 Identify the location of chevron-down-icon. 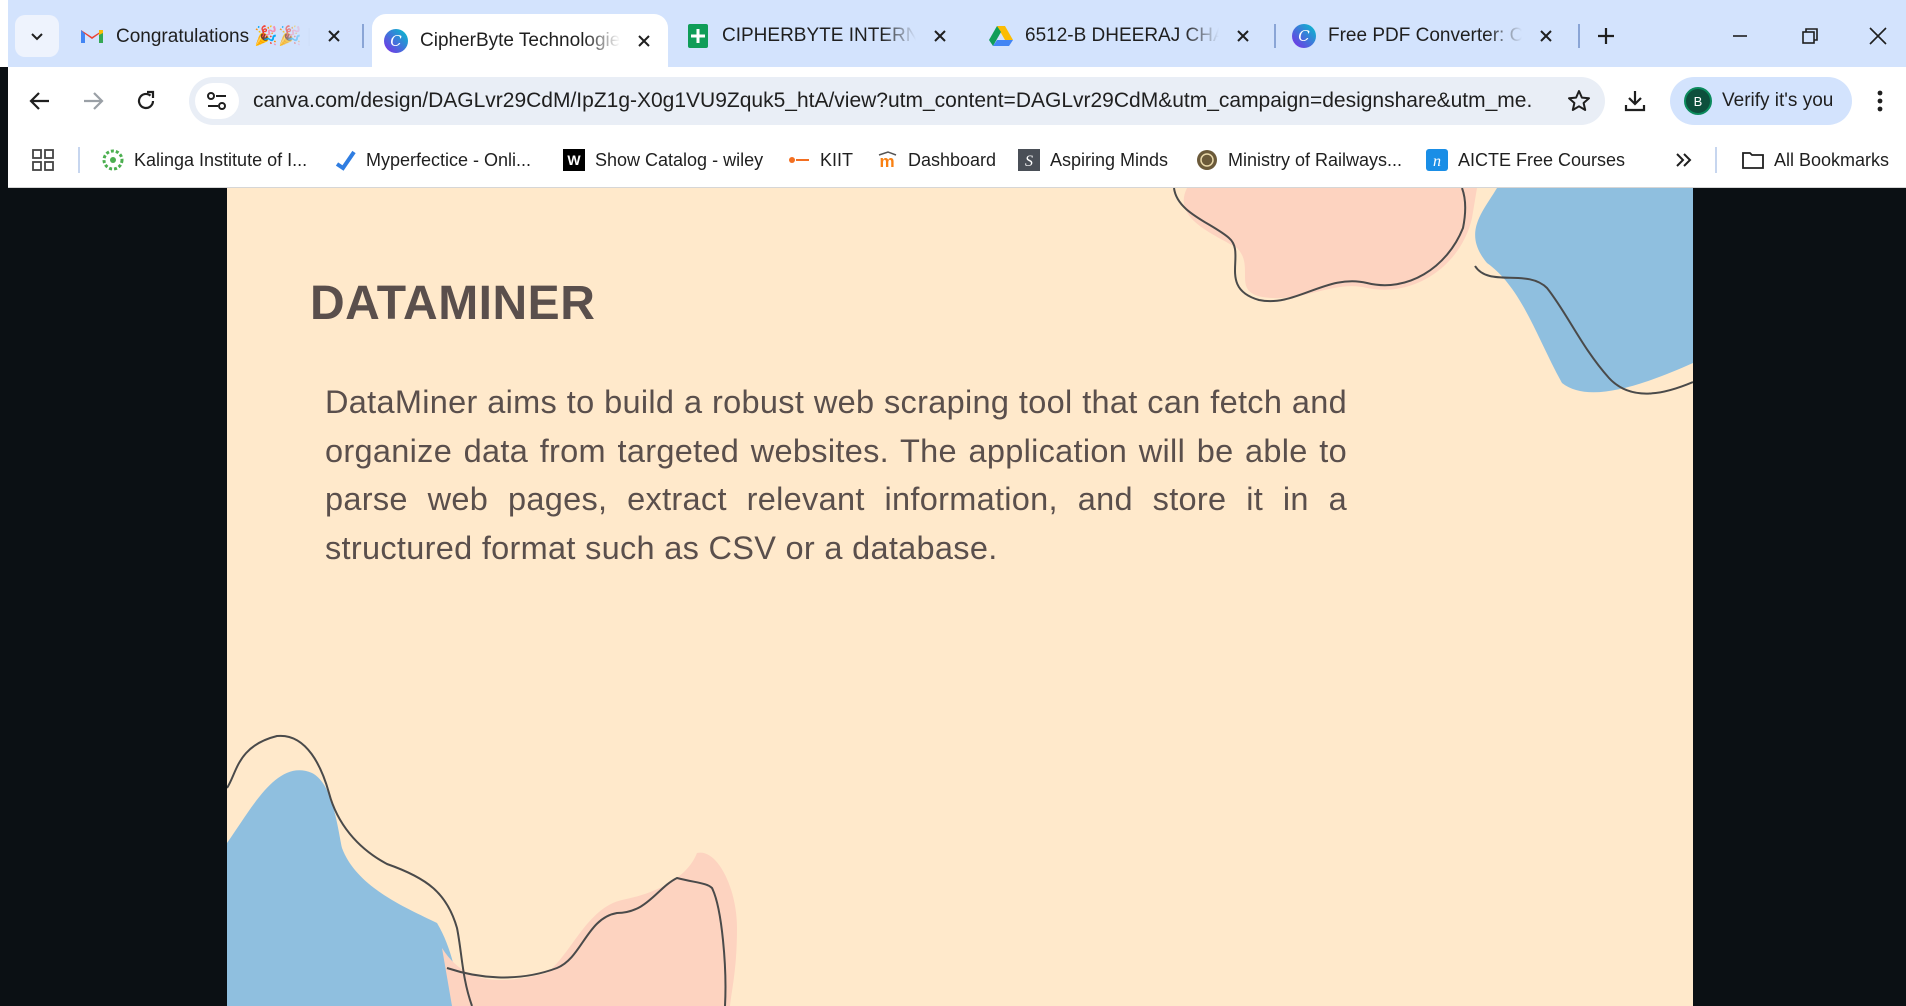
(37, 36).